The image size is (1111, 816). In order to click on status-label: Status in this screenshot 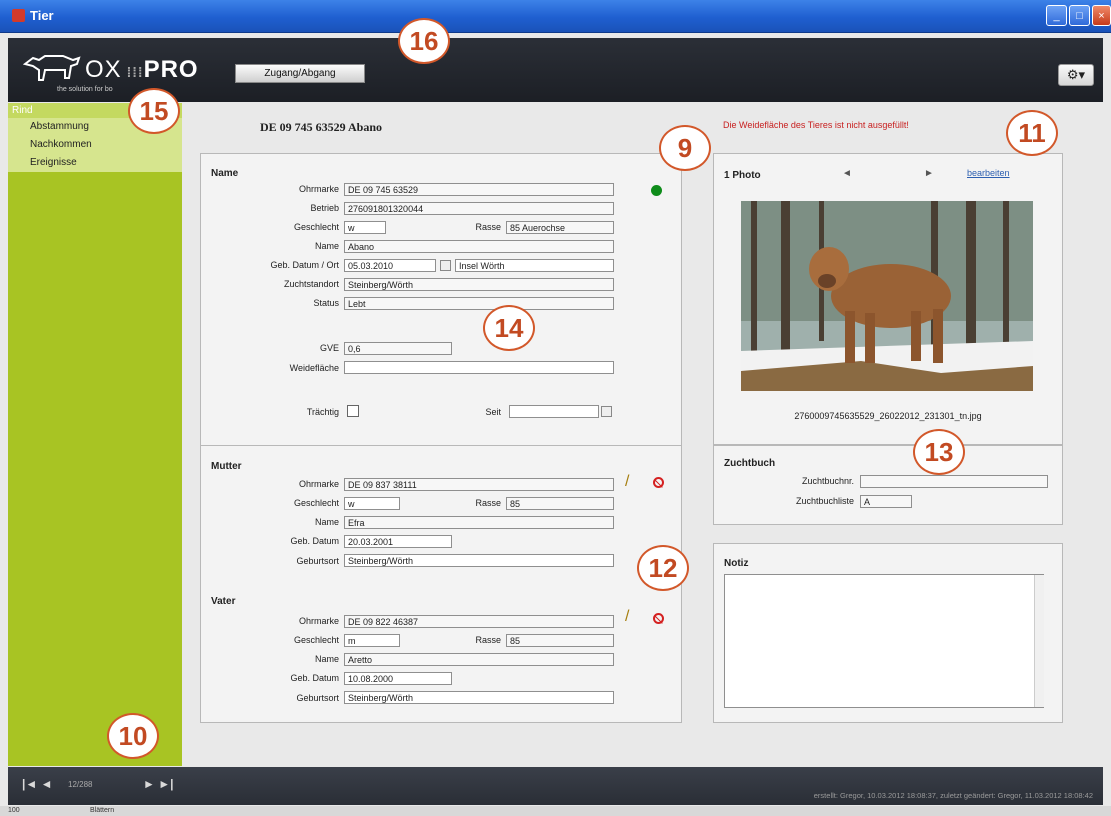, I will do `click(326, 303)`.